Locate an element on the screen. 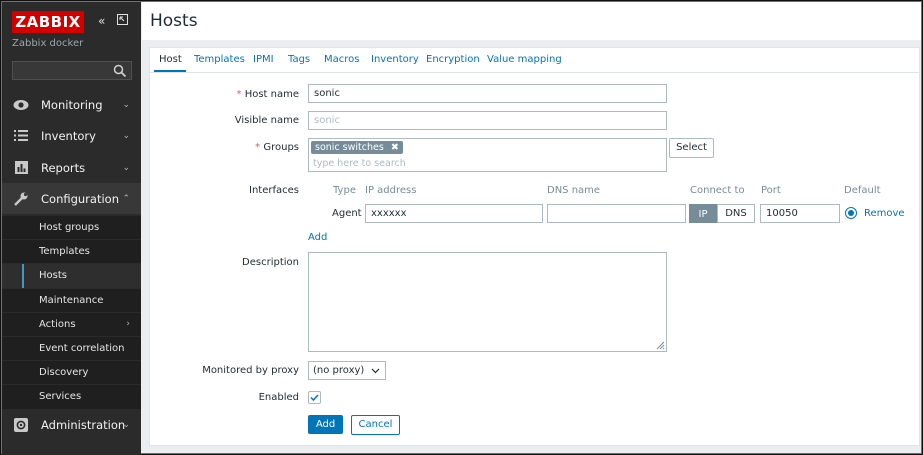 This screenshot has width=923, height=455. tab-templates: Templates is located at coordinates (219, 59).